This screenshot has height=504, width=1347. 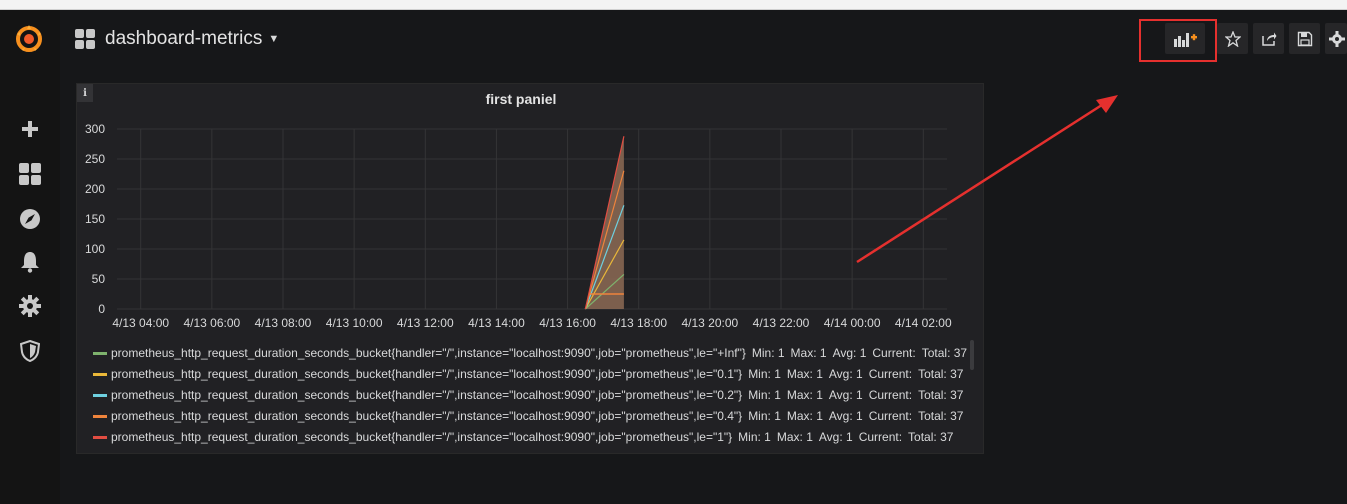 What do you see at coordinates (425, 323) in the screenshot?
I see `x-tick-label: 4/13 12:00` at bounding box center [425, 323].